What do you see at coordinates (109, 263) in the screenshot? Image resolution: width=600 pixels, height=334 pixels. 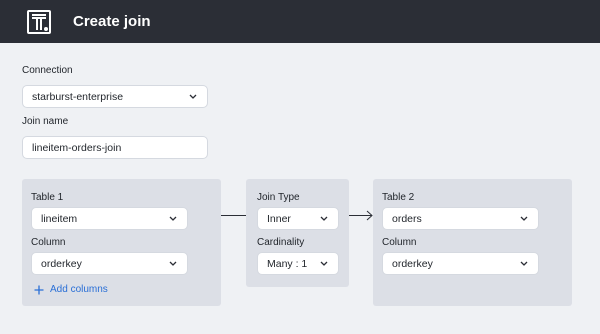 I see `table1-column-select: orderkey` at bounding box center [109, 263].